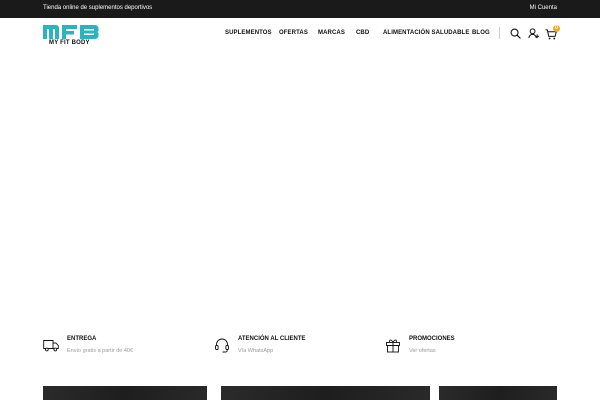 The height and width of the screenshot is (400, 600). What do you see at coordinates (543, 8) in the screenshot?
I see `my-account-link: Mi Cuenta` at bounding box center [543, 8].